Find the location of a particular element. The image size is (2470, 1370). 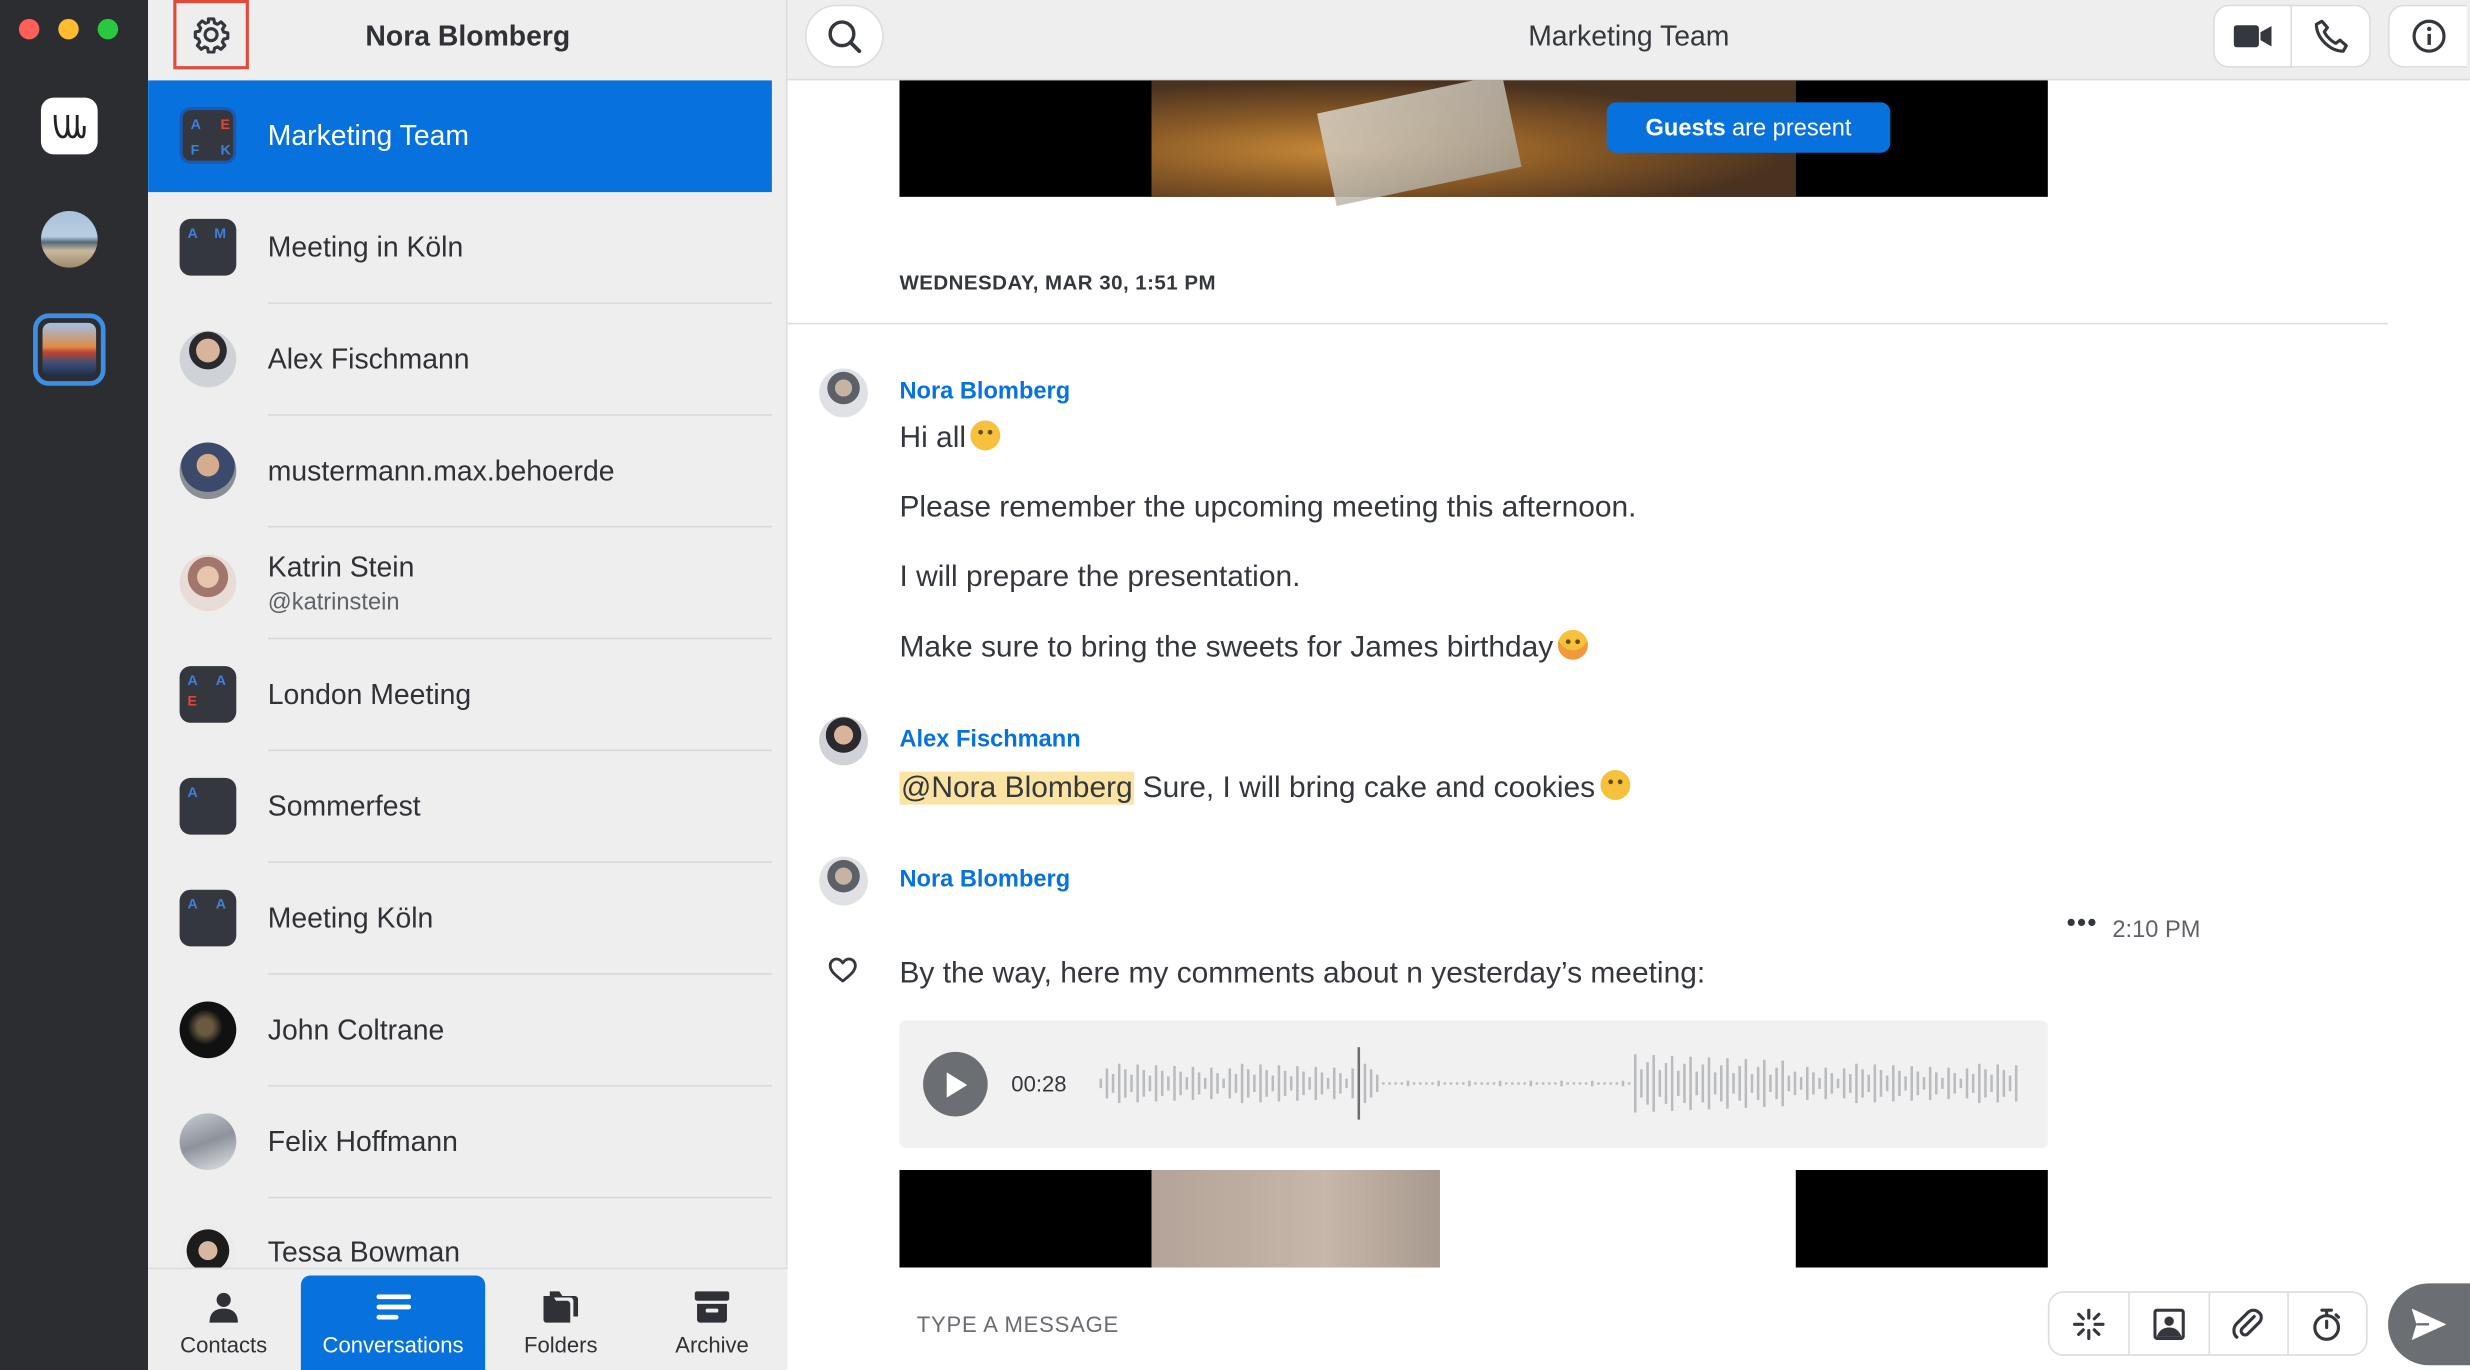

image-message-top: Guests are present is located at coordinates (1473, 143).